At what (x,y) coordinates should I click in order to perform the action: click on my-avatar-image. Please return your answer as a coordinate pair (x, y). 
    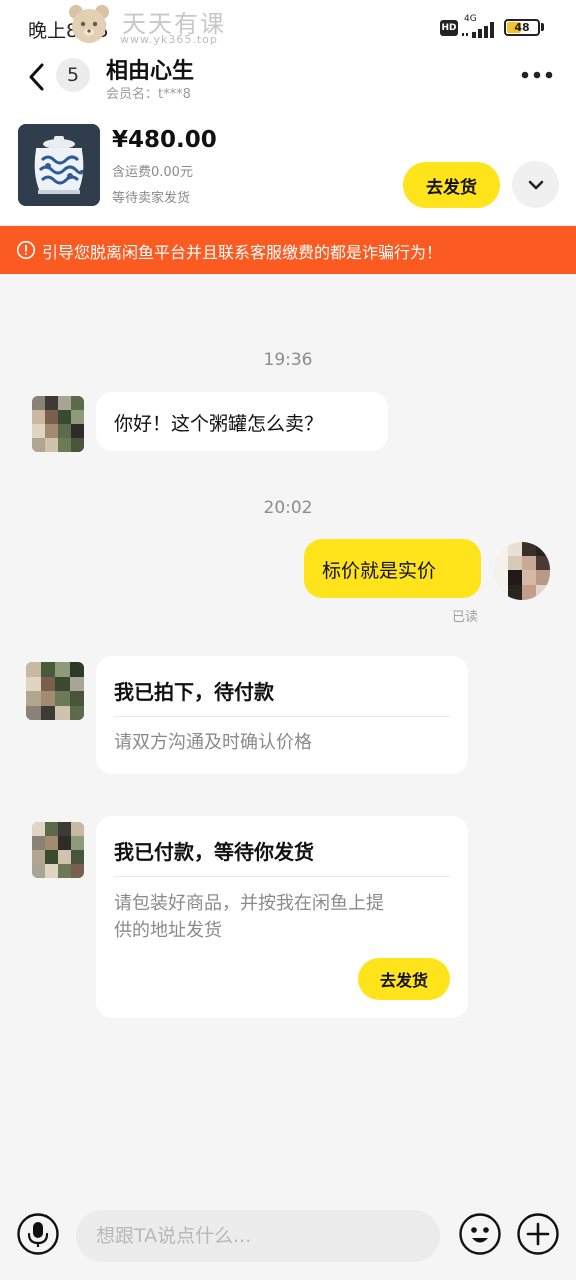
    Looking at the image, I should click on (522, 571).